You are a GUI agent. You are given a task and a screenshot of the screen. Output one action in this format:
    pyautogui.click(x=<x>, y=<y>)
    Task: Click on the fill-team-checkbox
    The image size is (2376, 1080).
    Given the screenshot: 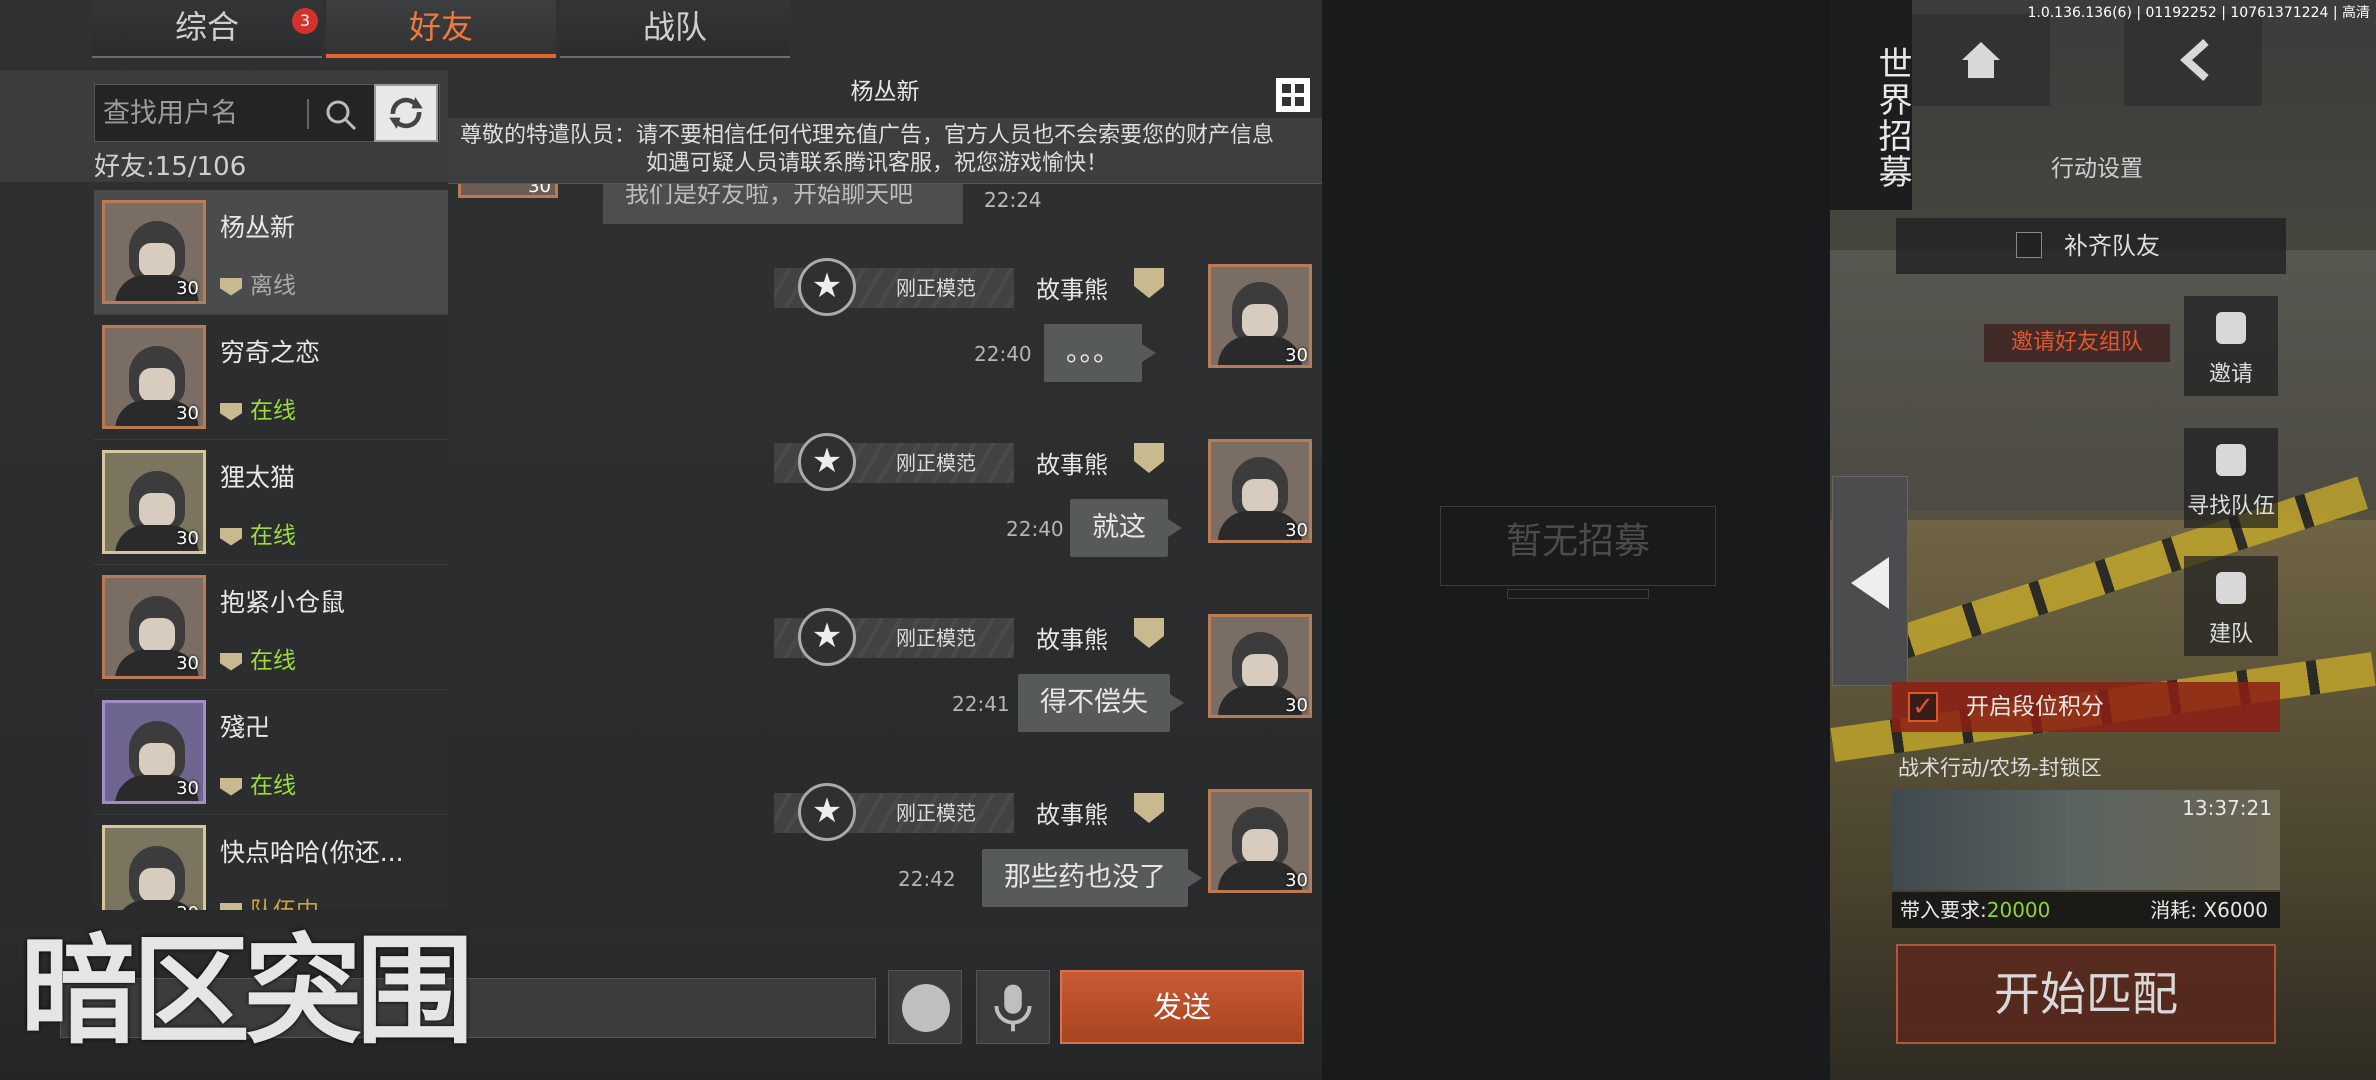 What is the action you would take?
    pyautogui.click(x=2029, y=245)
    